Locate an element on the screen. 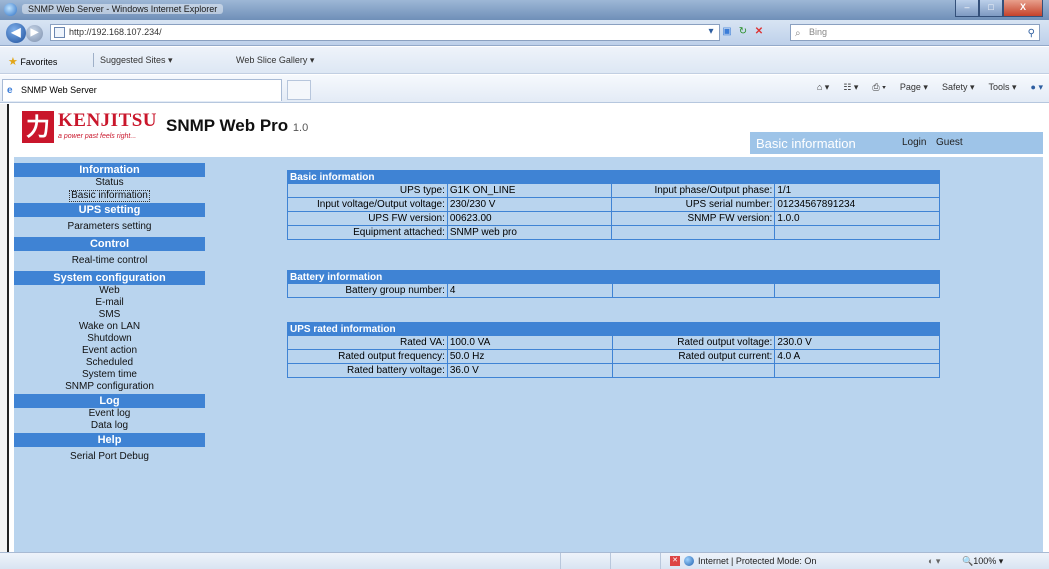  table-title: Battery information is located at coordinates (613, 277).